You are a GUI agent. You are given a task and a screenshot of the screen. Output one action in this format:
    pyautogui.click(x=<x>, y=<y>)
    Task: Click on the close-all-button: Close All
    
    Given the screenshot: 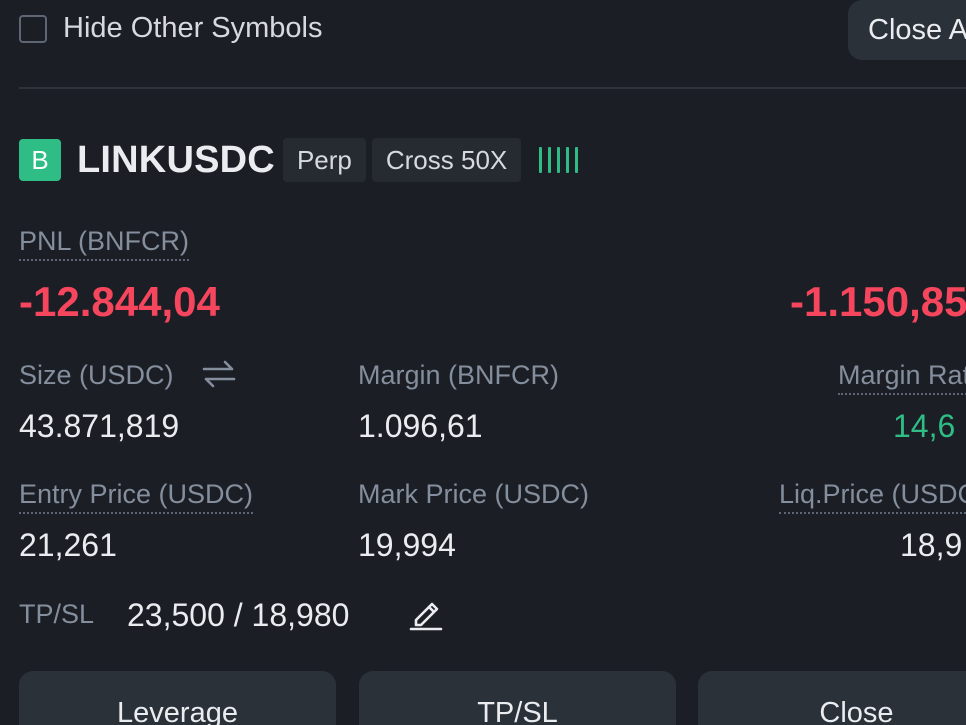 What is the action you would take?
    pyautogui.click(x=907, y=30)
    